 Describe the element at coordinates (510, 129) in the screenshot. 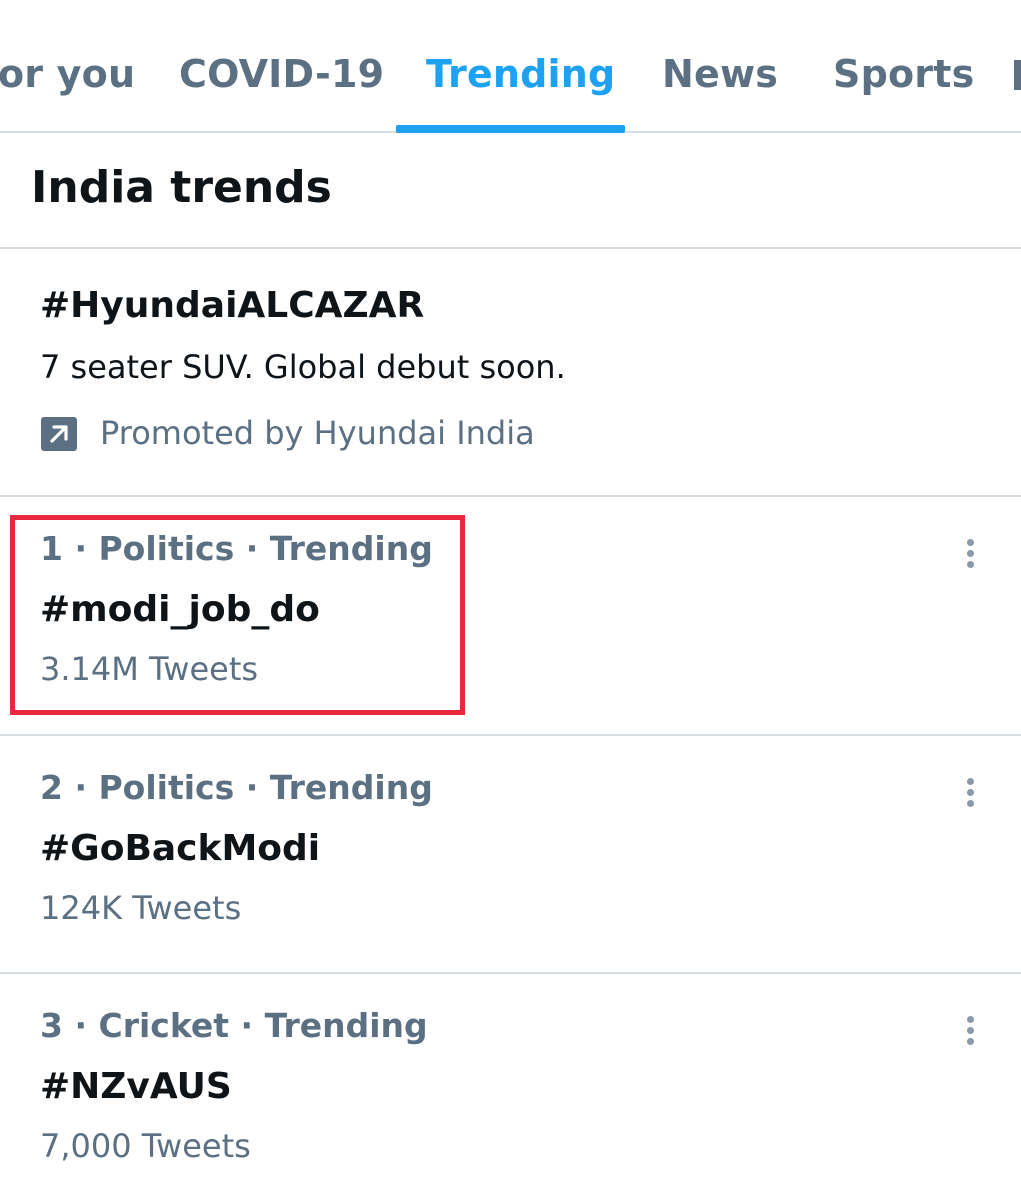

I see `active-tab-indicator` at that location.